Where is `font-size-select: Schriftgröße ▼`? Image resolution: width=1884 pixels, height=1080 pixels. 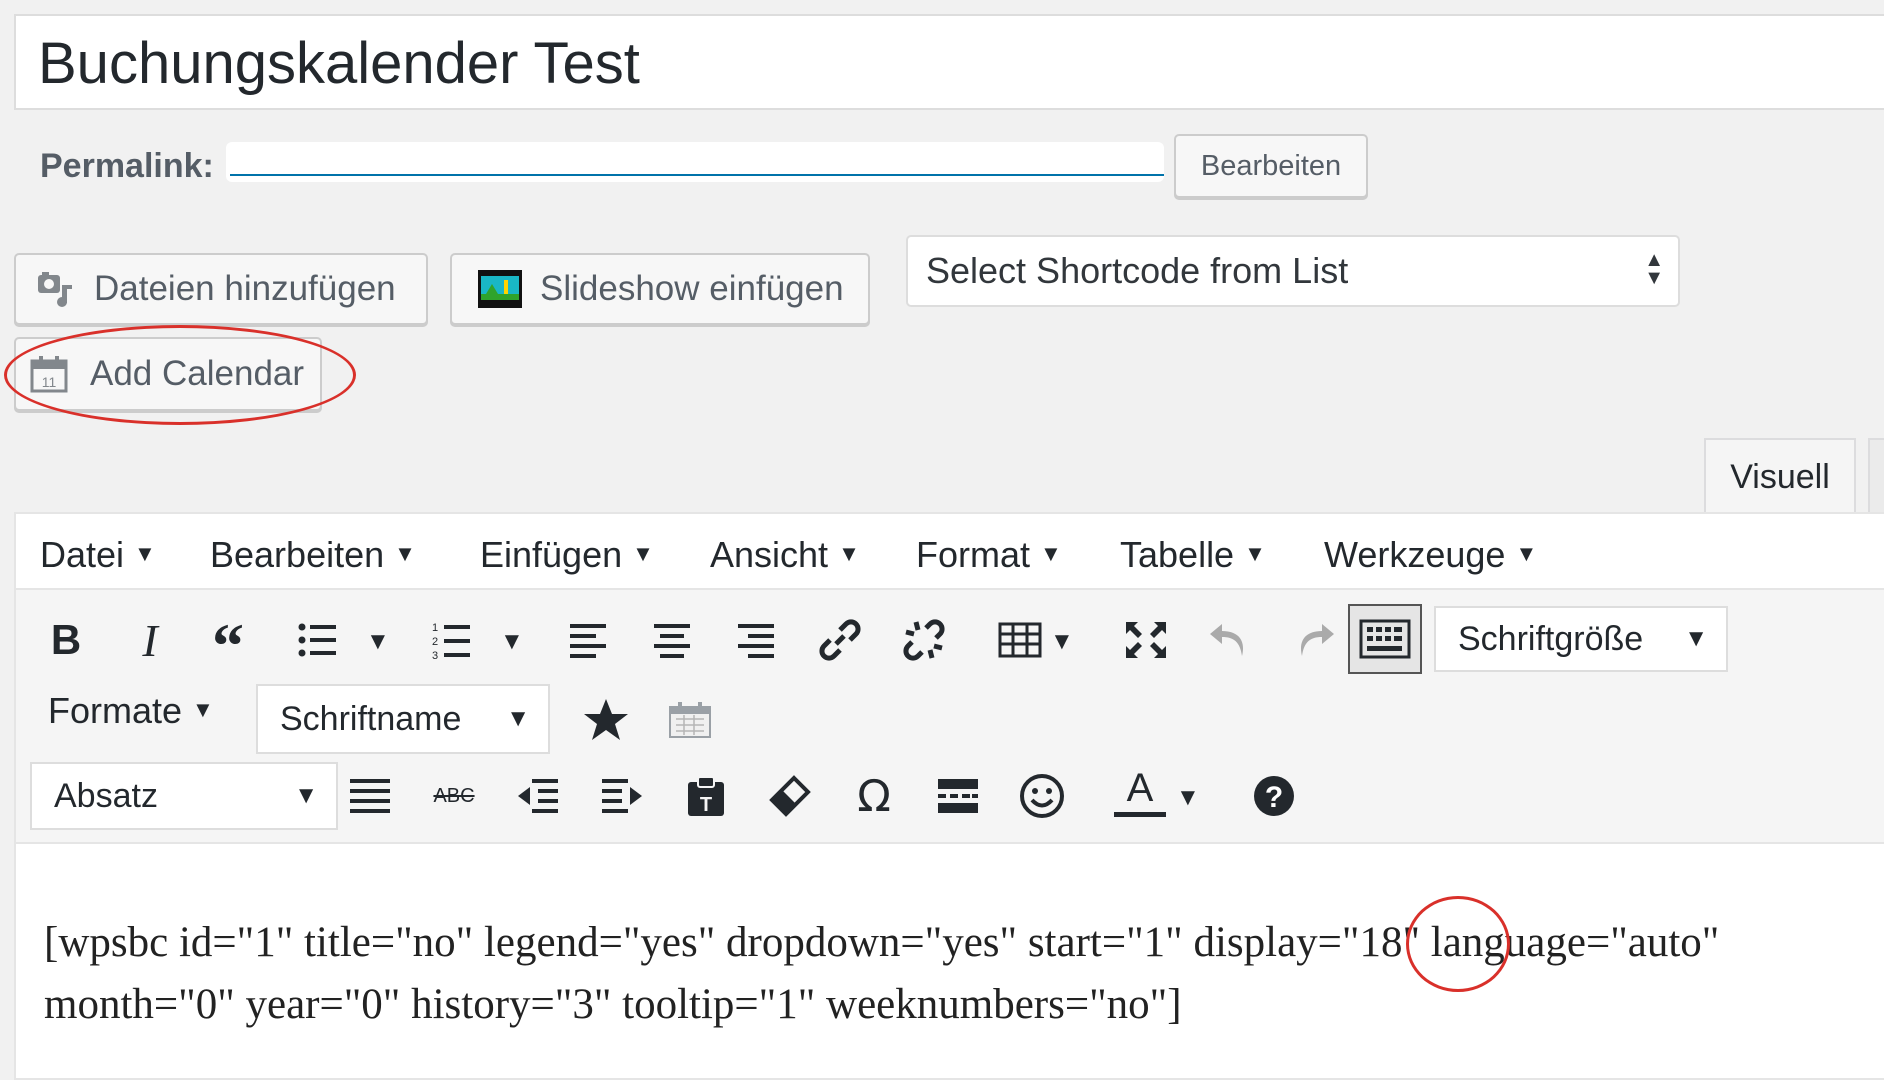
font-size-select: Schriftgröße ▼ is located at coordinates (1581, 639).